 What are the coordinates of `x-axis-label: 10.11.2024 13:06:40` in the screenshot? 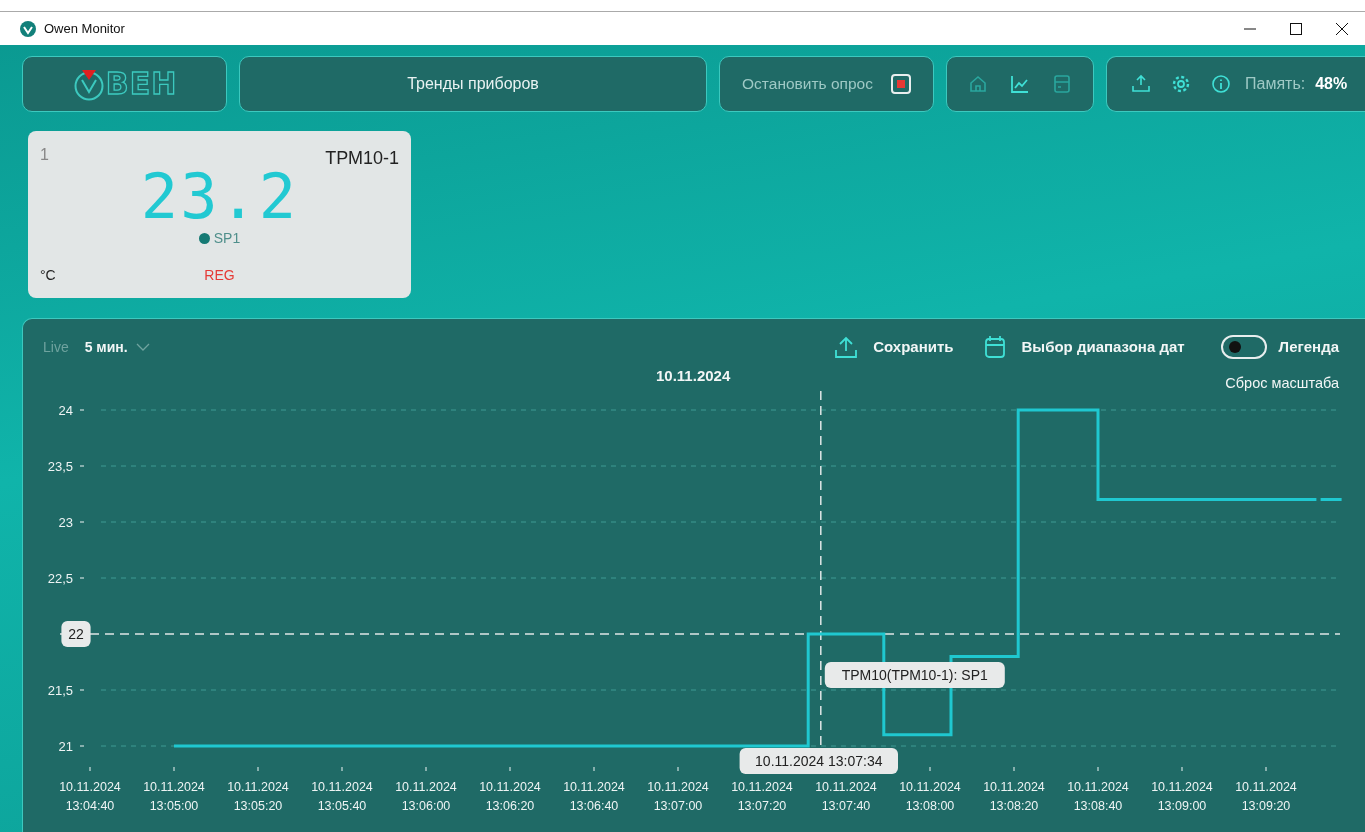 It's located at (594, 796).